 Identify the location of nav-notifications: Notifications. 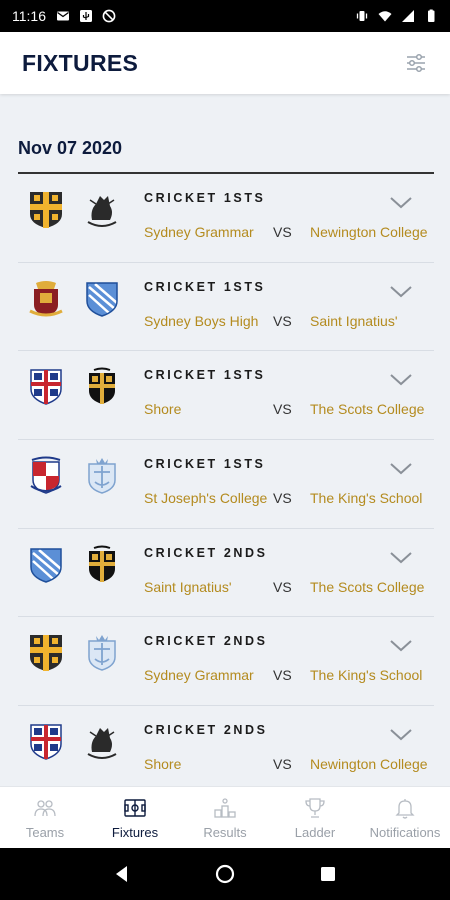
(405, 817).